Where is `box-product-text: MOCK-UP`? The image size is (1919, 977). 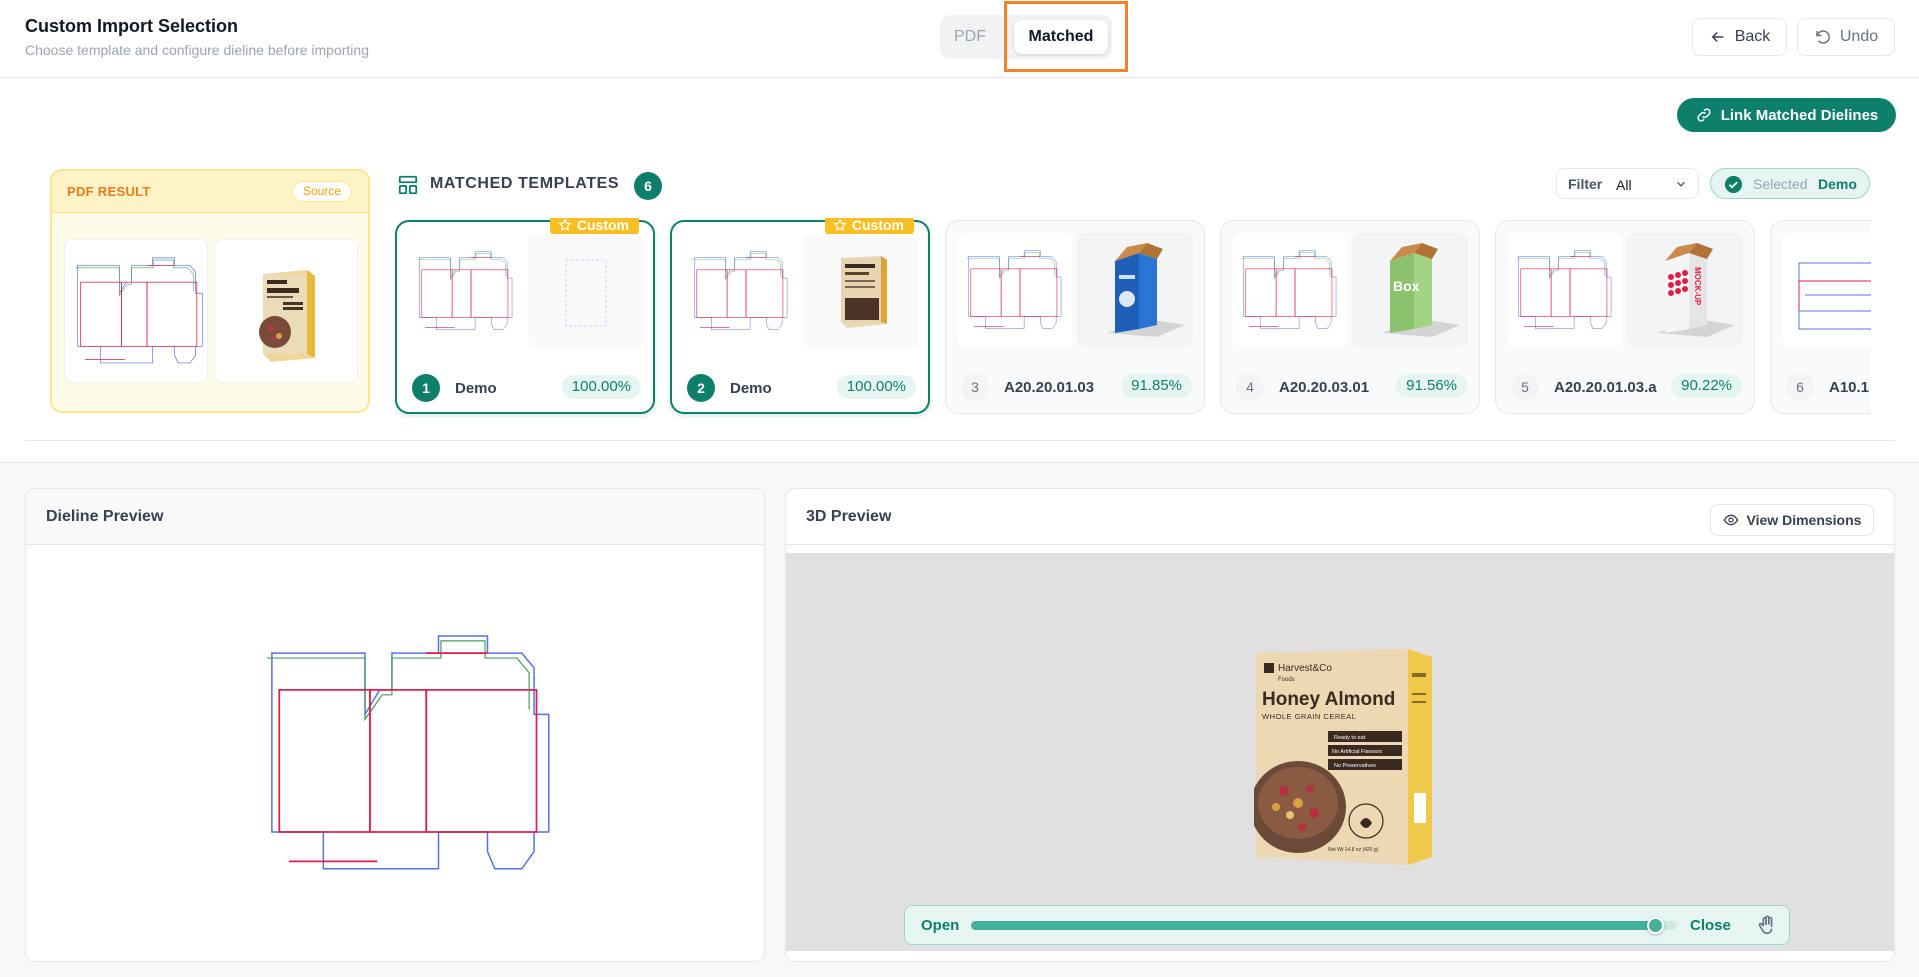 box-product-text: MOCK-UP is located at coordinates (1697, 286).